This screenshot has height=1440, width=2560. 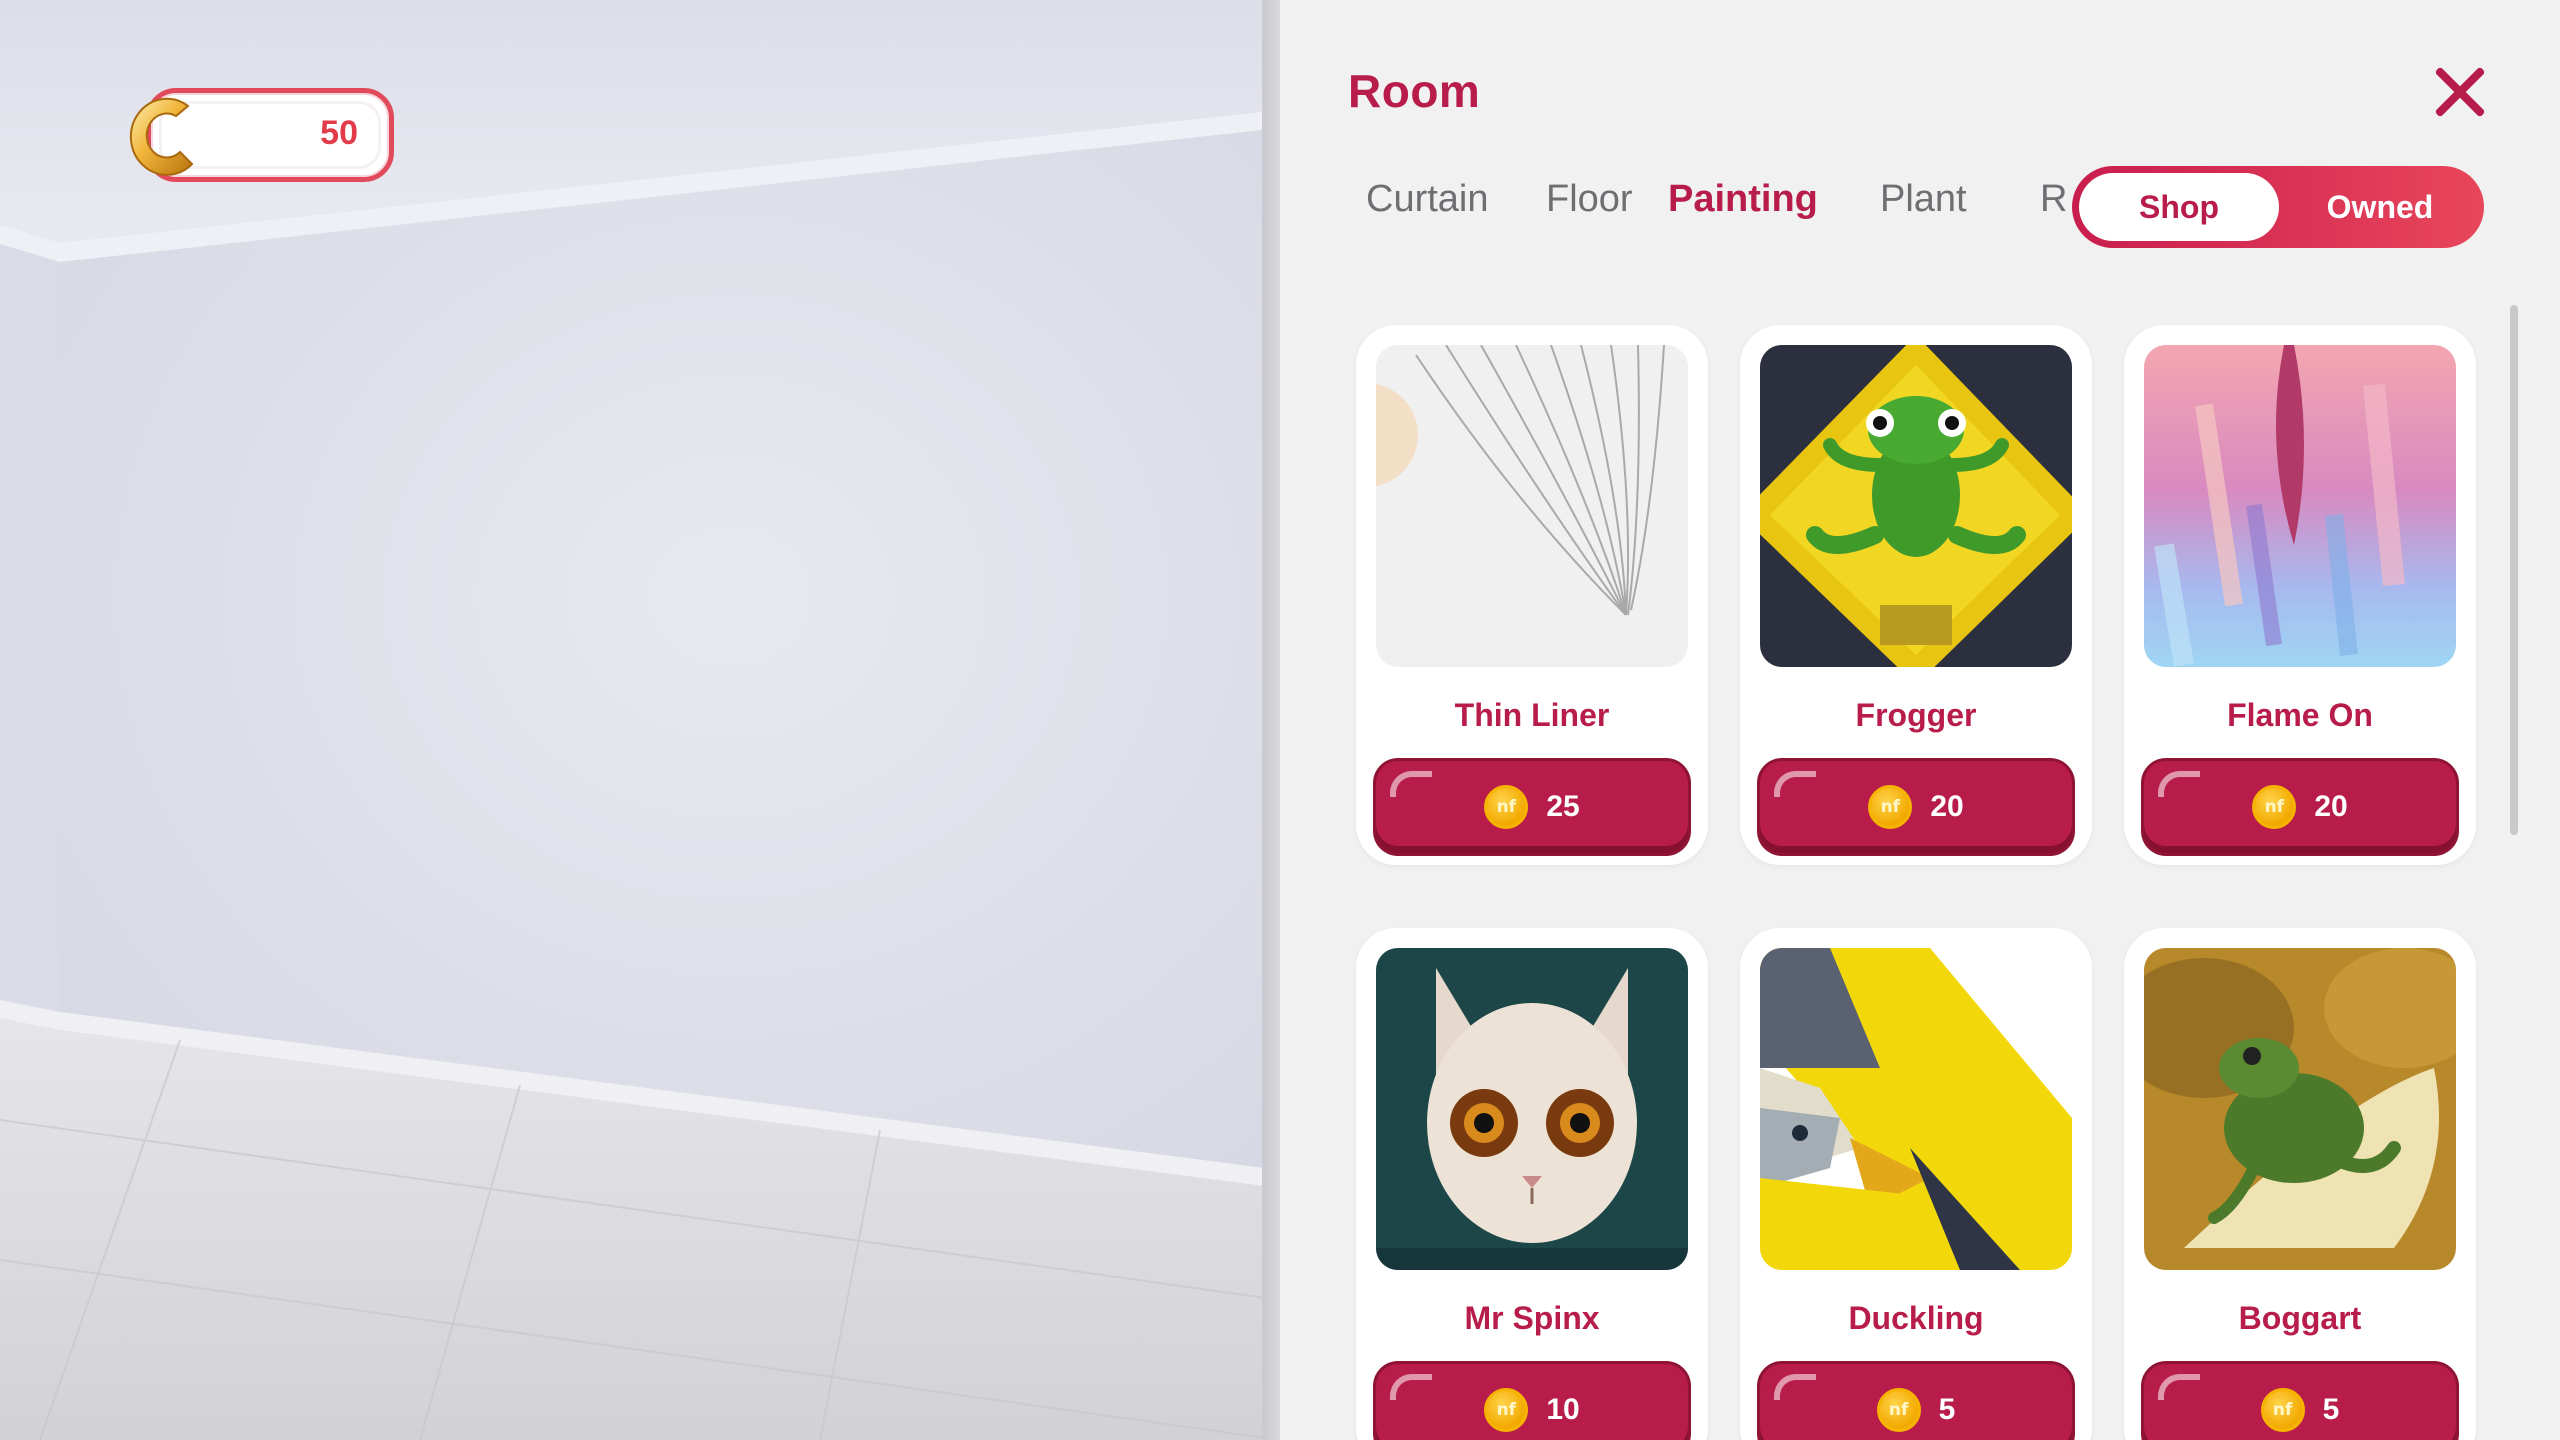 What do you see at coordinates (2514, 570) in the screenshot?
I see `scrollbar` at bounding box center [2514, 570].